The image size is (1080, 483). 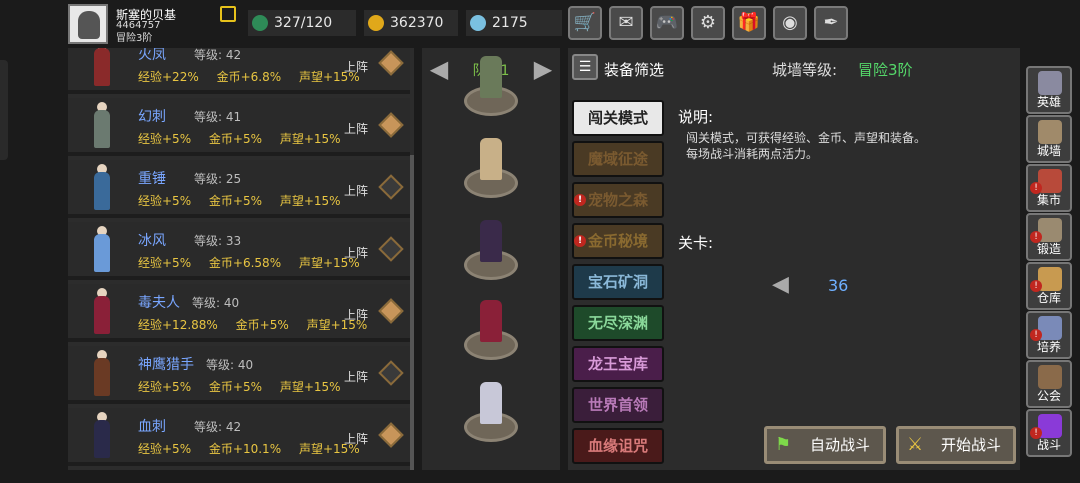 I want to click on mode-button: 龙王宝库, so click(x=618, y=364).